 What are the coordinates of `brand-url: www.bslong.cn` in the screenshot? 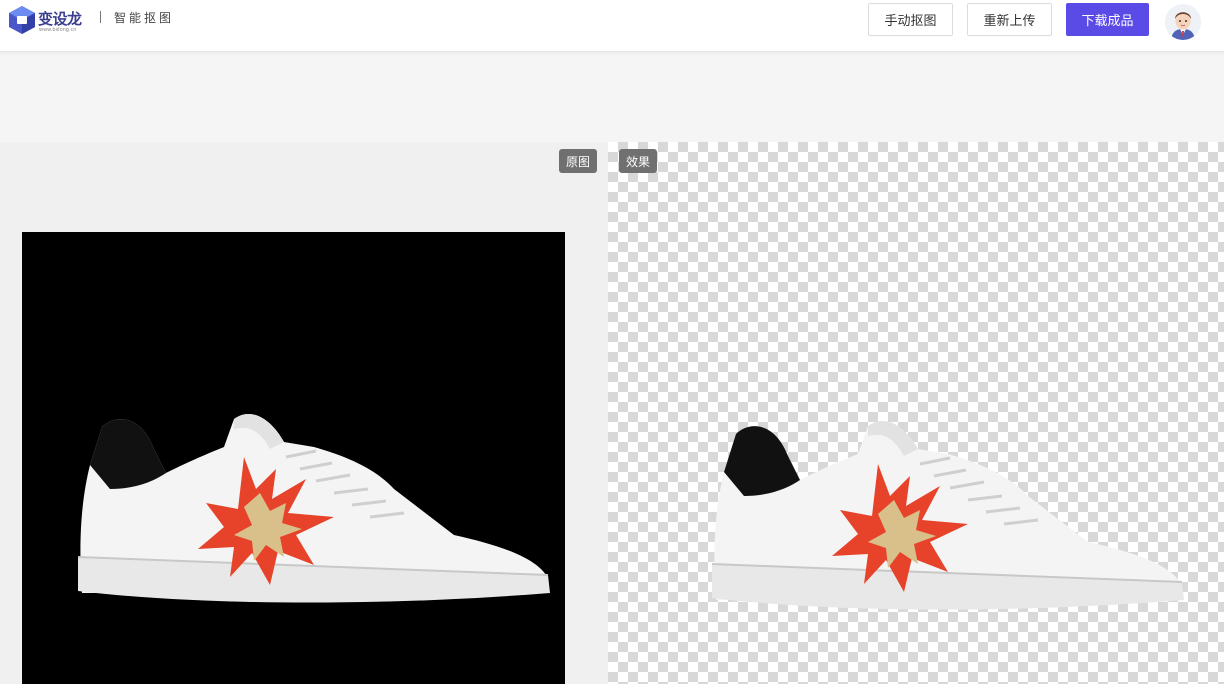 It's located at (58, 30).